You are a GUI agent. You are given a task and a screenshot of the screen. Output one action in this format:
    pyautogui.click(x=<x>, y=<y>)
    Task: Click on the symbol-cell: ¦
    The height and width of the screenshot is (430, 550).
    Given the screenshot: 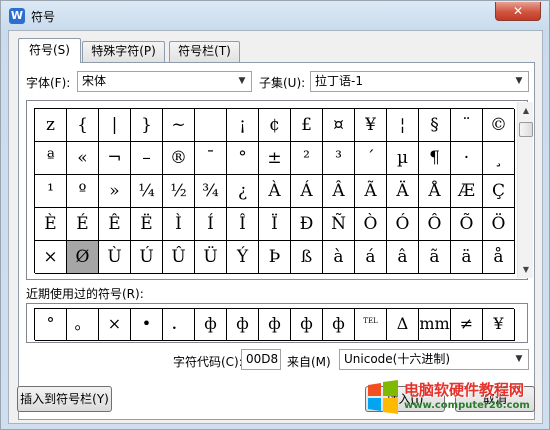 What is the action you would take?
    pyautogui.click(x=403, y=125)
    